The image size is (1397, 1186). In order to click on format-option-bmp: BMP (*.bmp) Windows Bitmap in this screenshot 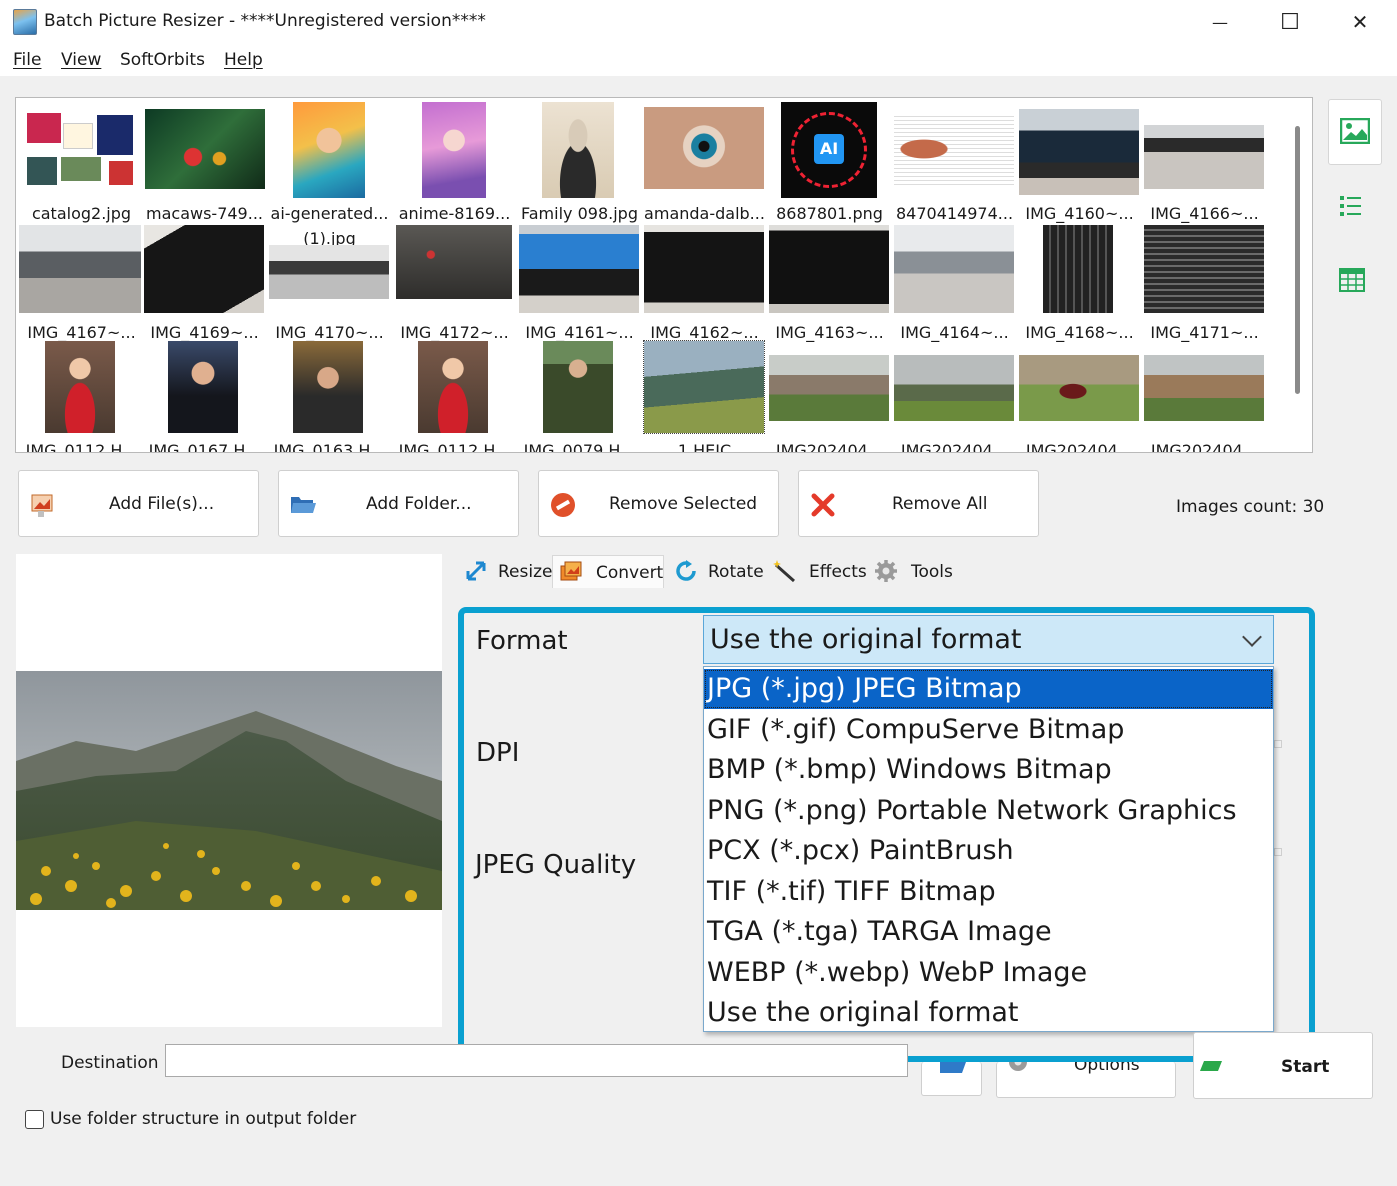, I will do `click(988, 770)`.